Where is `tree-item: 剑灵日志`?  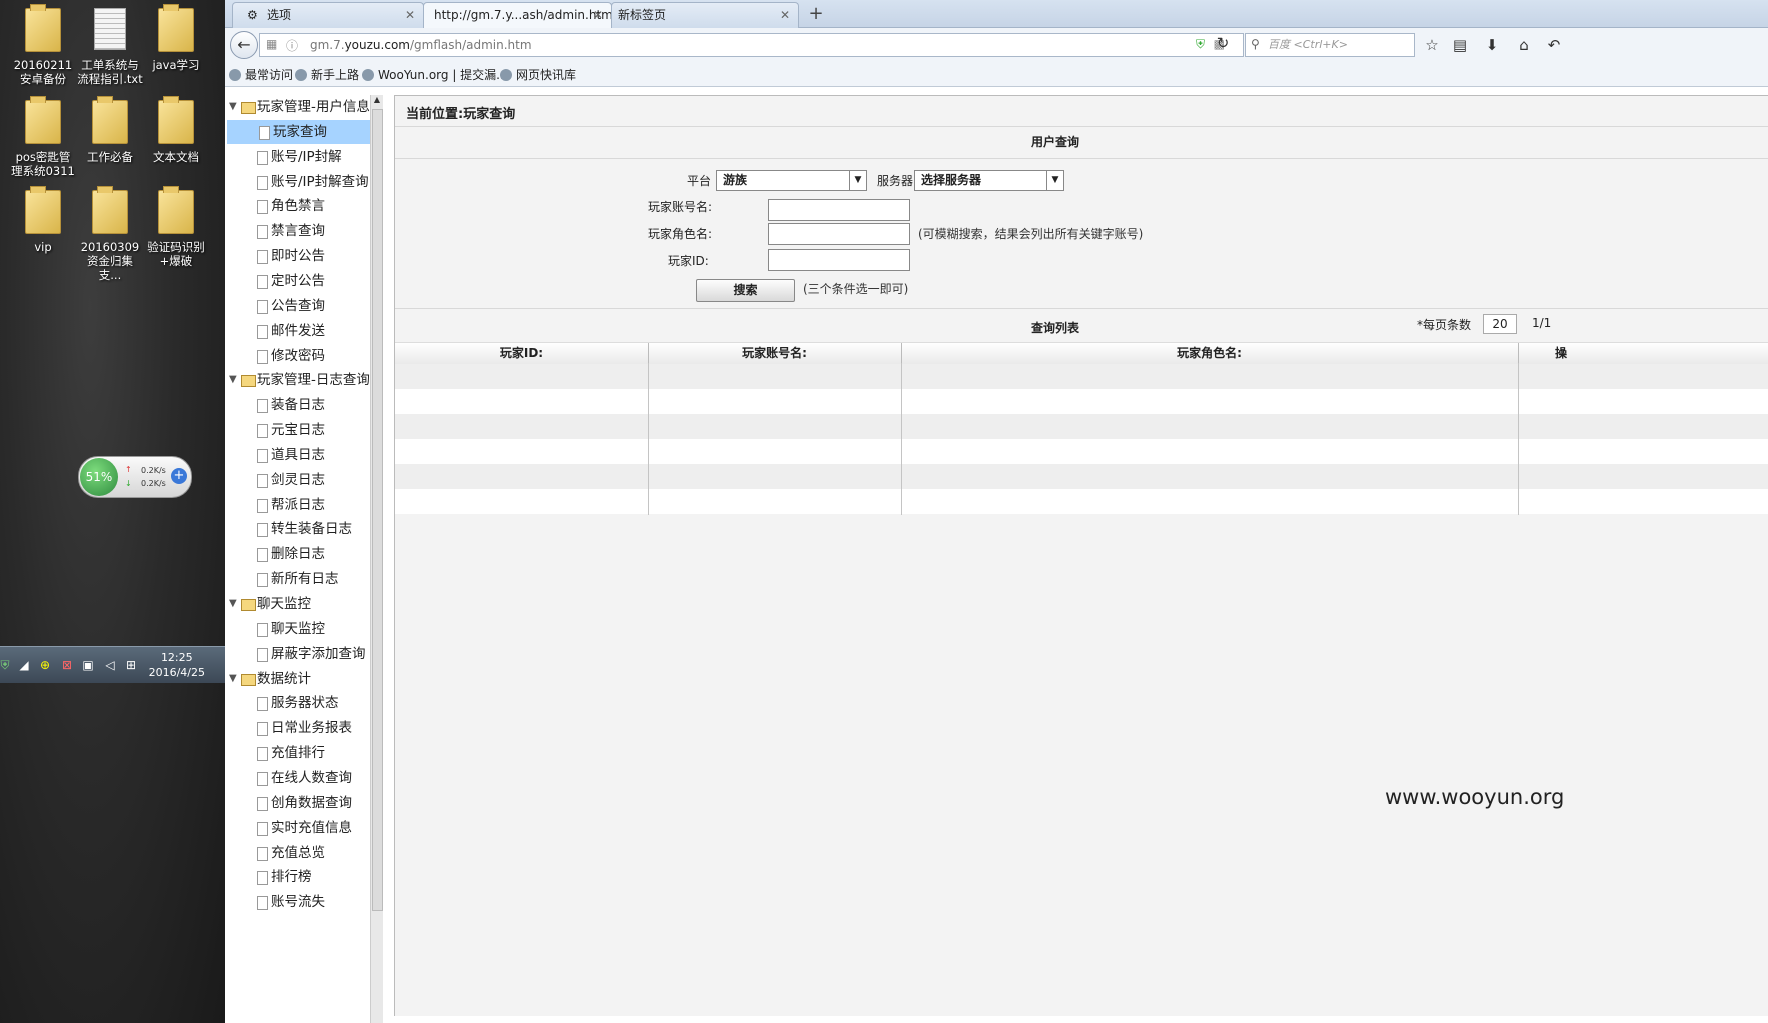 tree-item: 剑灵日志 is located at coordinates (297, 480).